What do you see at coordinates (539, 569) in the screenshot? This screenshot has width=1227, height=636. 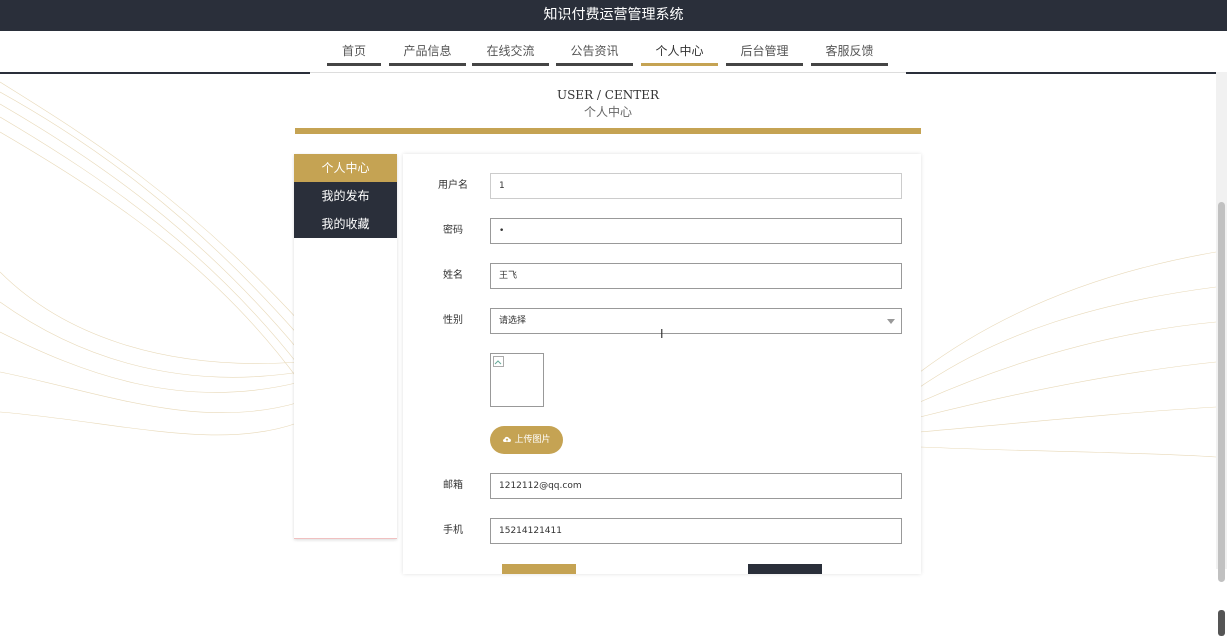 I see `update-button` at bounding box center [539, 569].